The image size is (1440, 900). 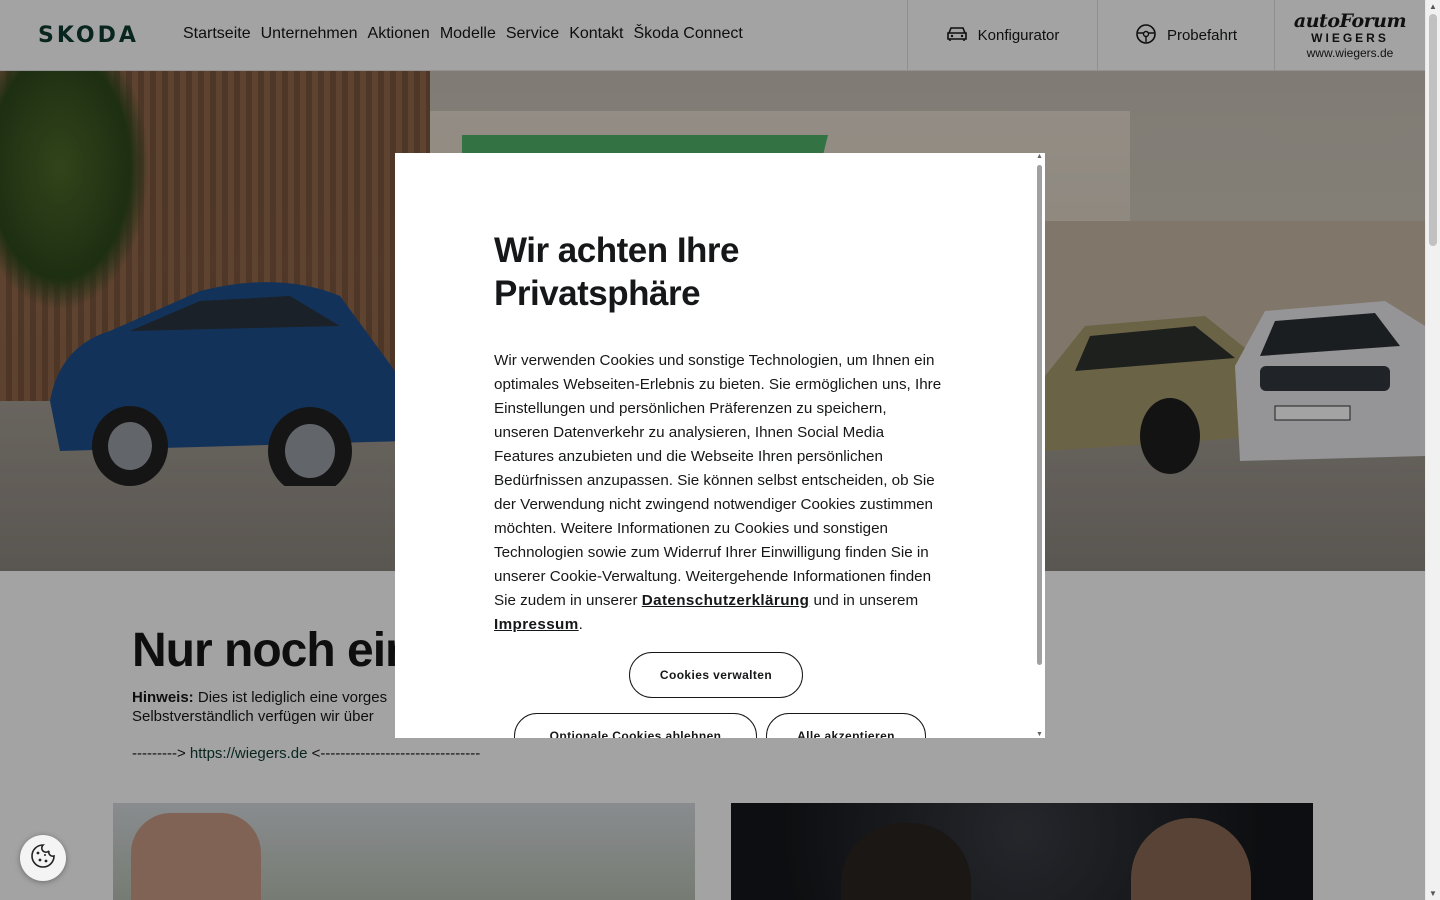 What do you see at coordinates (1039, 734) in the screenshot?
I see `dialog-scroll-down-icon: ▼` at bounding box center [1039, 734].